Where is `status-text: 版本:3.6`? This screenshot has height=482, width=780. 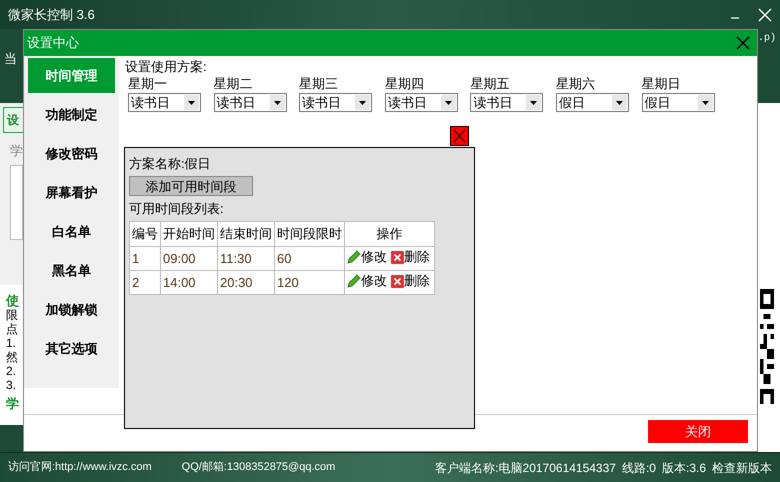 status-text: 版本:3.6 is located at coordinates (684, 468).